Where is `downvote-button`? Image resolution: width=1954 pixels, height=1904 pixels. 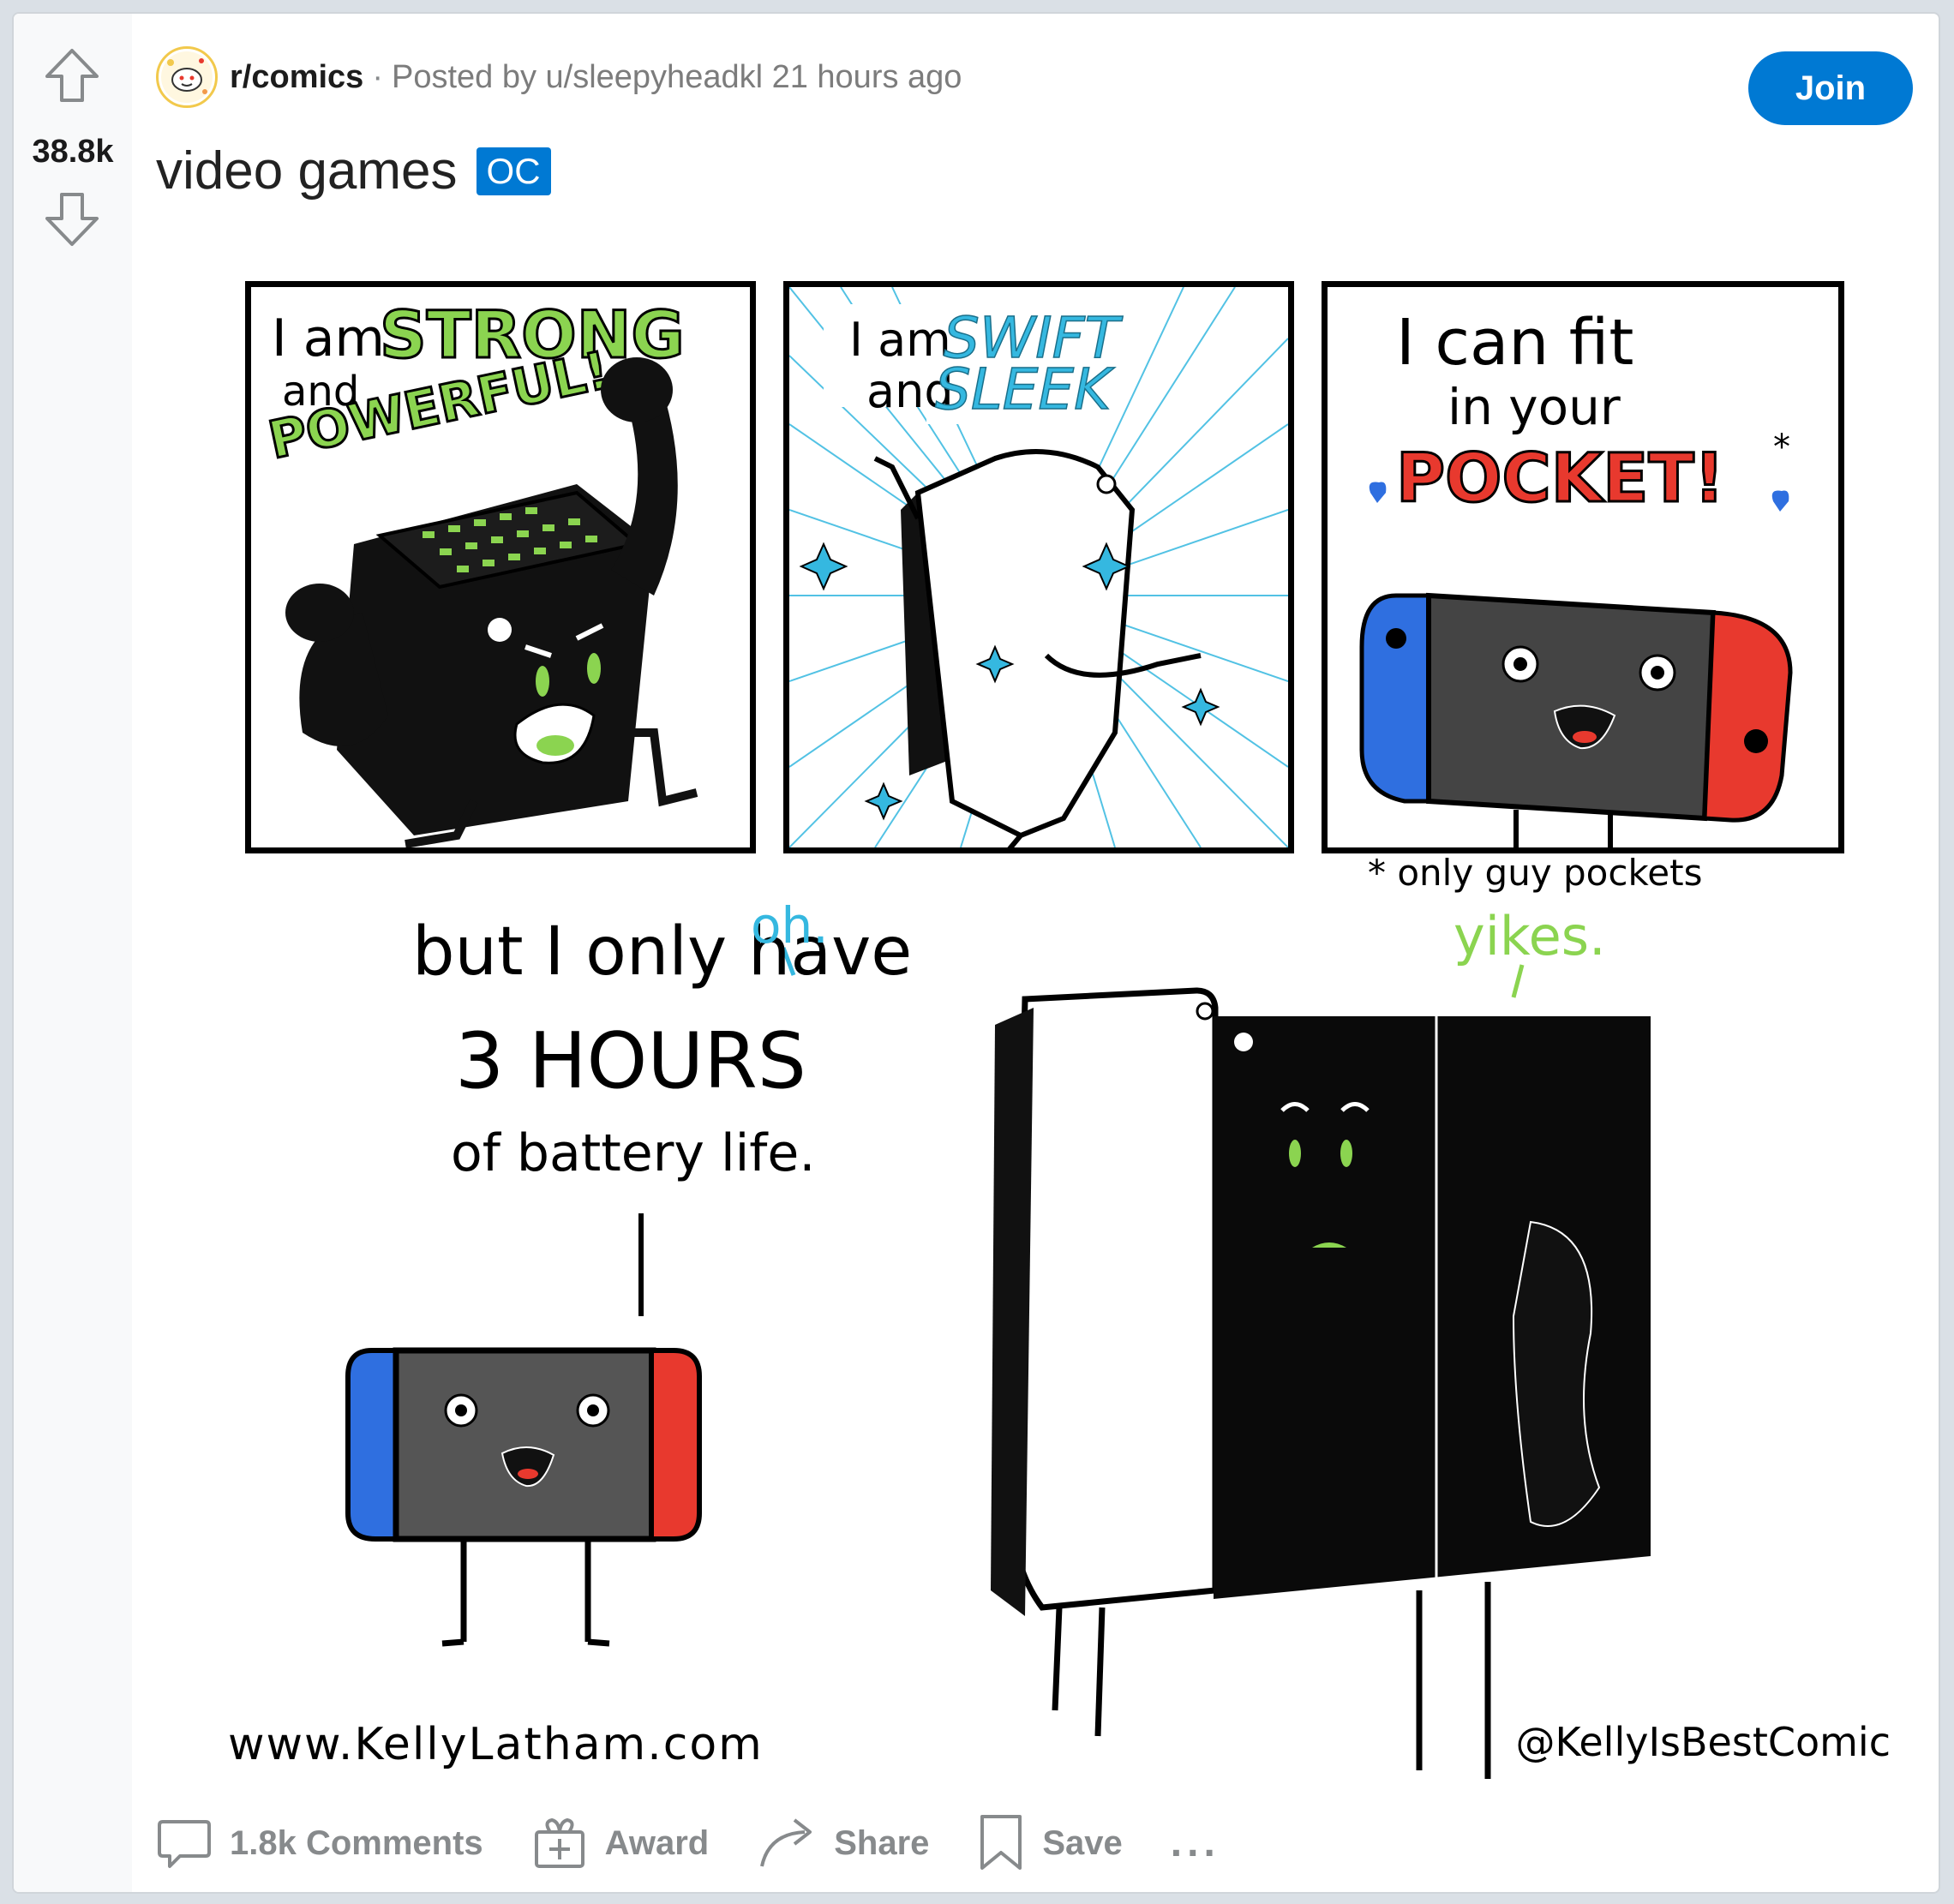 downvote-button is located at coordinates (72, 220).